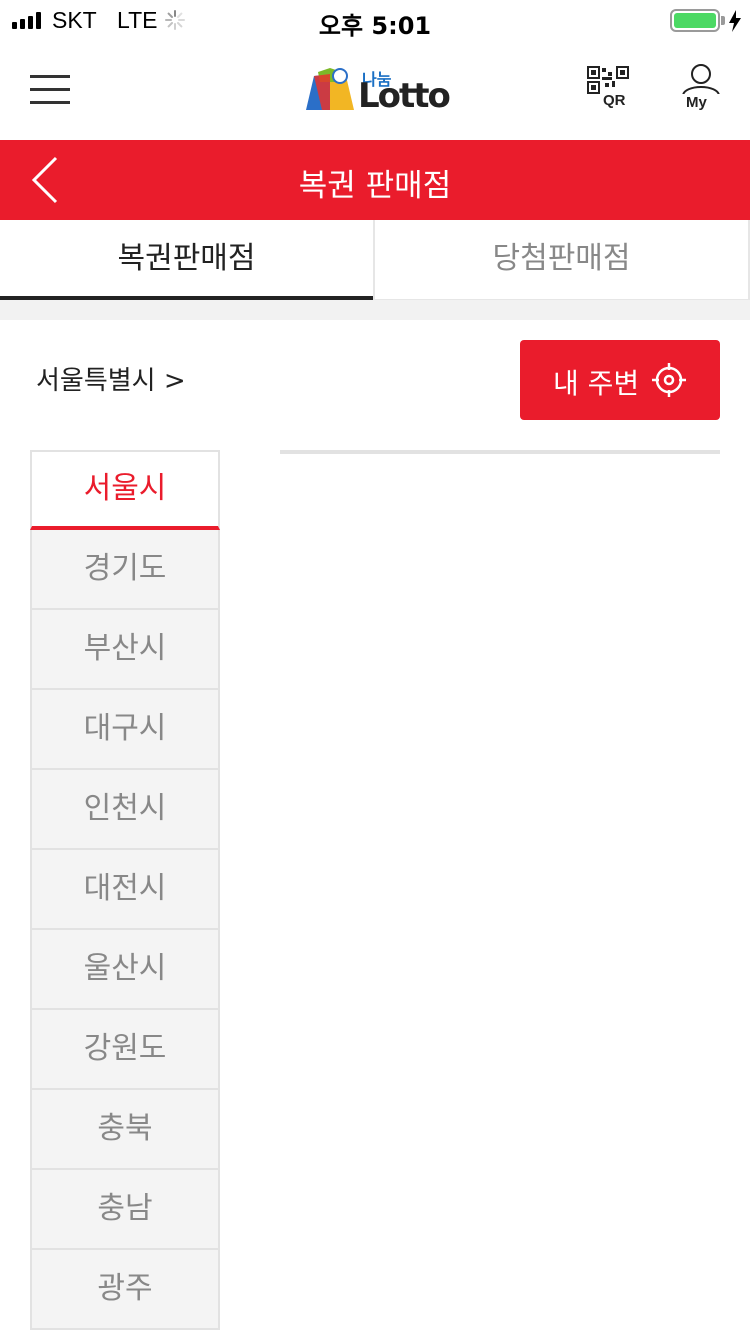 The width and height of the screenshot is (750, 1334). I want to click on store-list-divider, so click(500, 452).